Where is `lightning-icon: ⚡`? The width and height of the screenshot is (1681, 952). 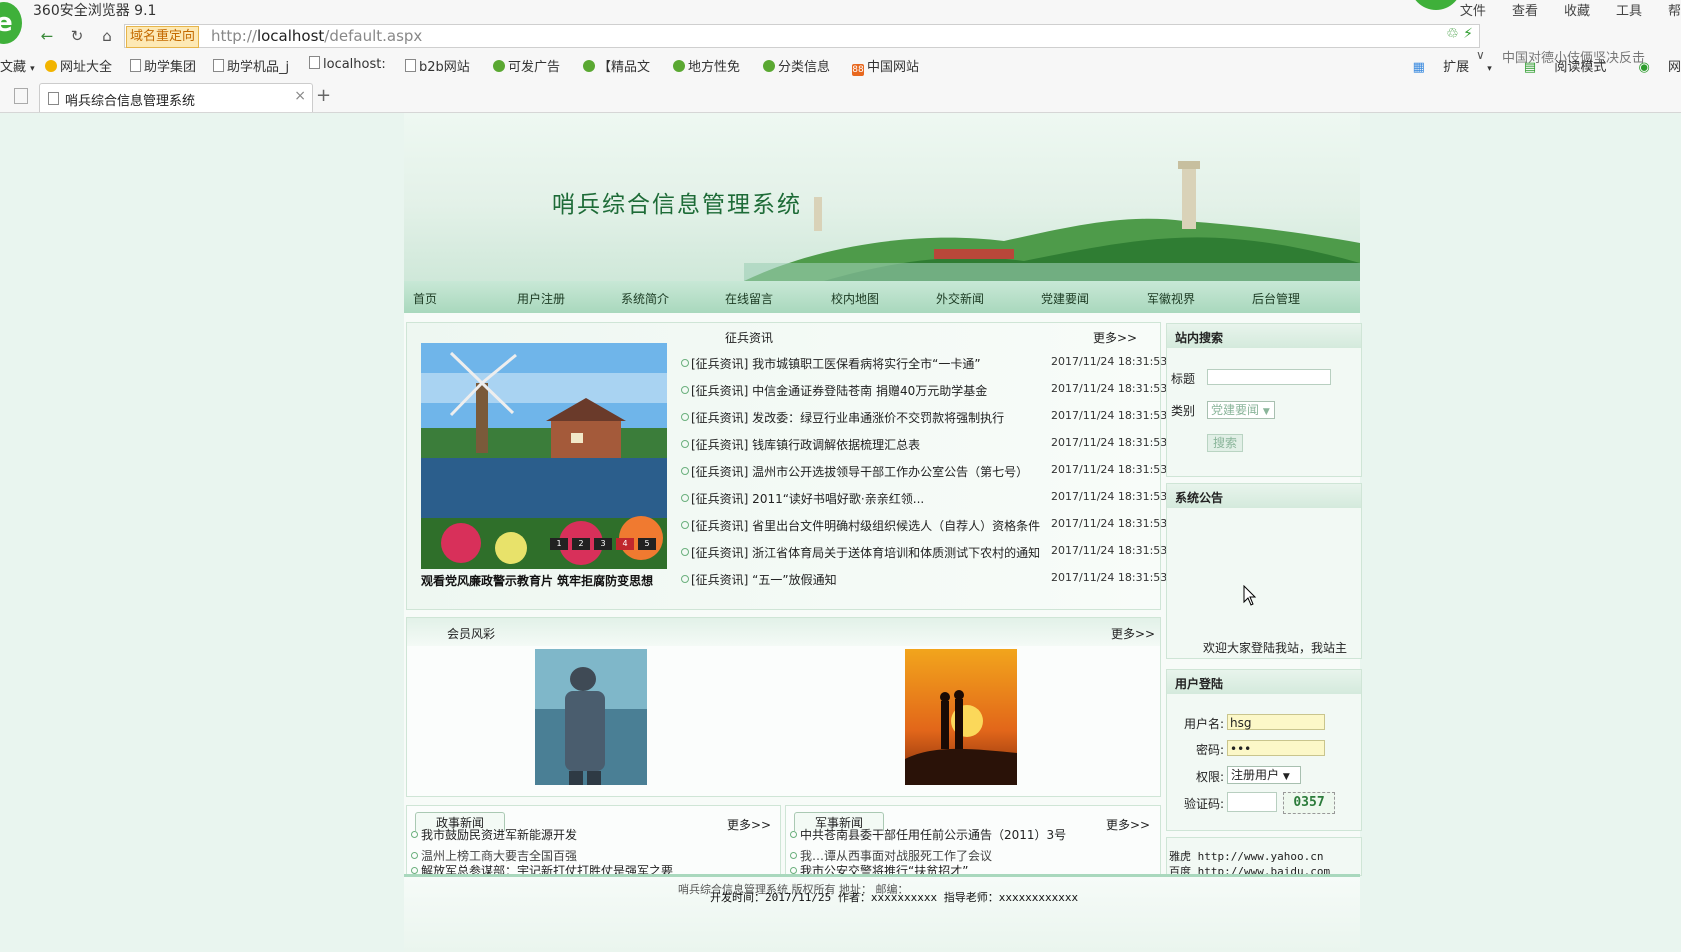 lightning-icon: ⚡ is located at coordinates (1468, 34).